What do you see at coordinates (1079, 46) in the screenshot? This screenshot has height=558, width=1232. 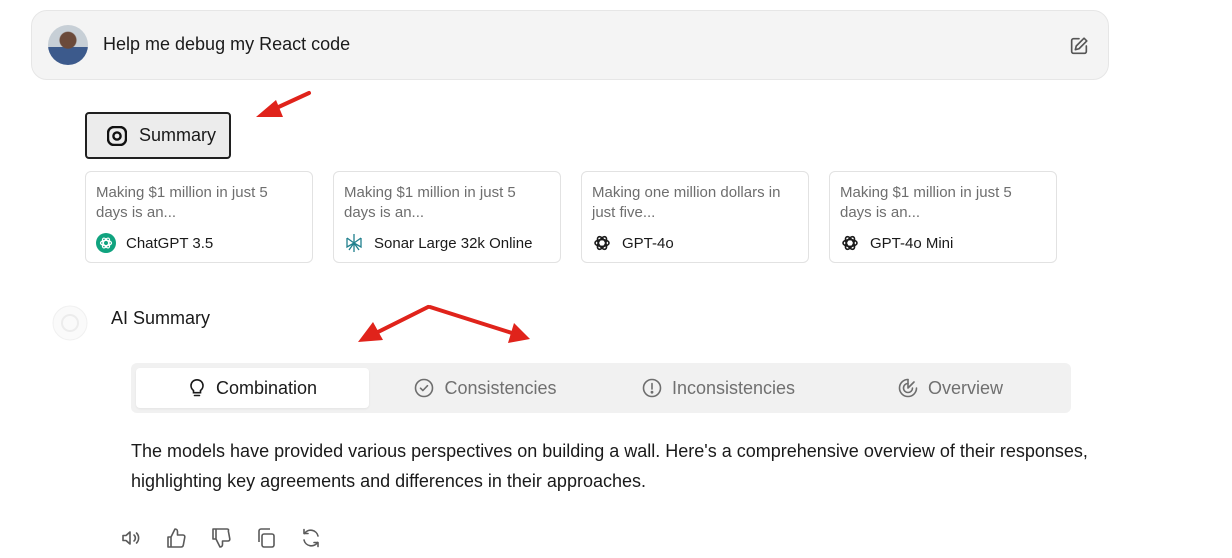 I see `edit-icon` at bounding box center [1079, 46].